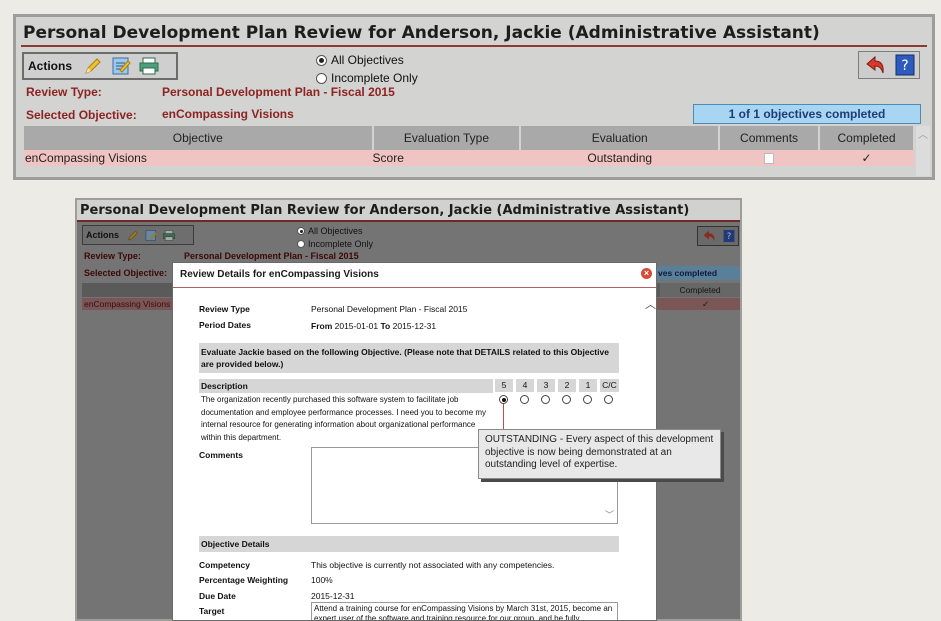  I want to click on dimmed-cell-objective: enCompassing Visions, so click(127, 304).